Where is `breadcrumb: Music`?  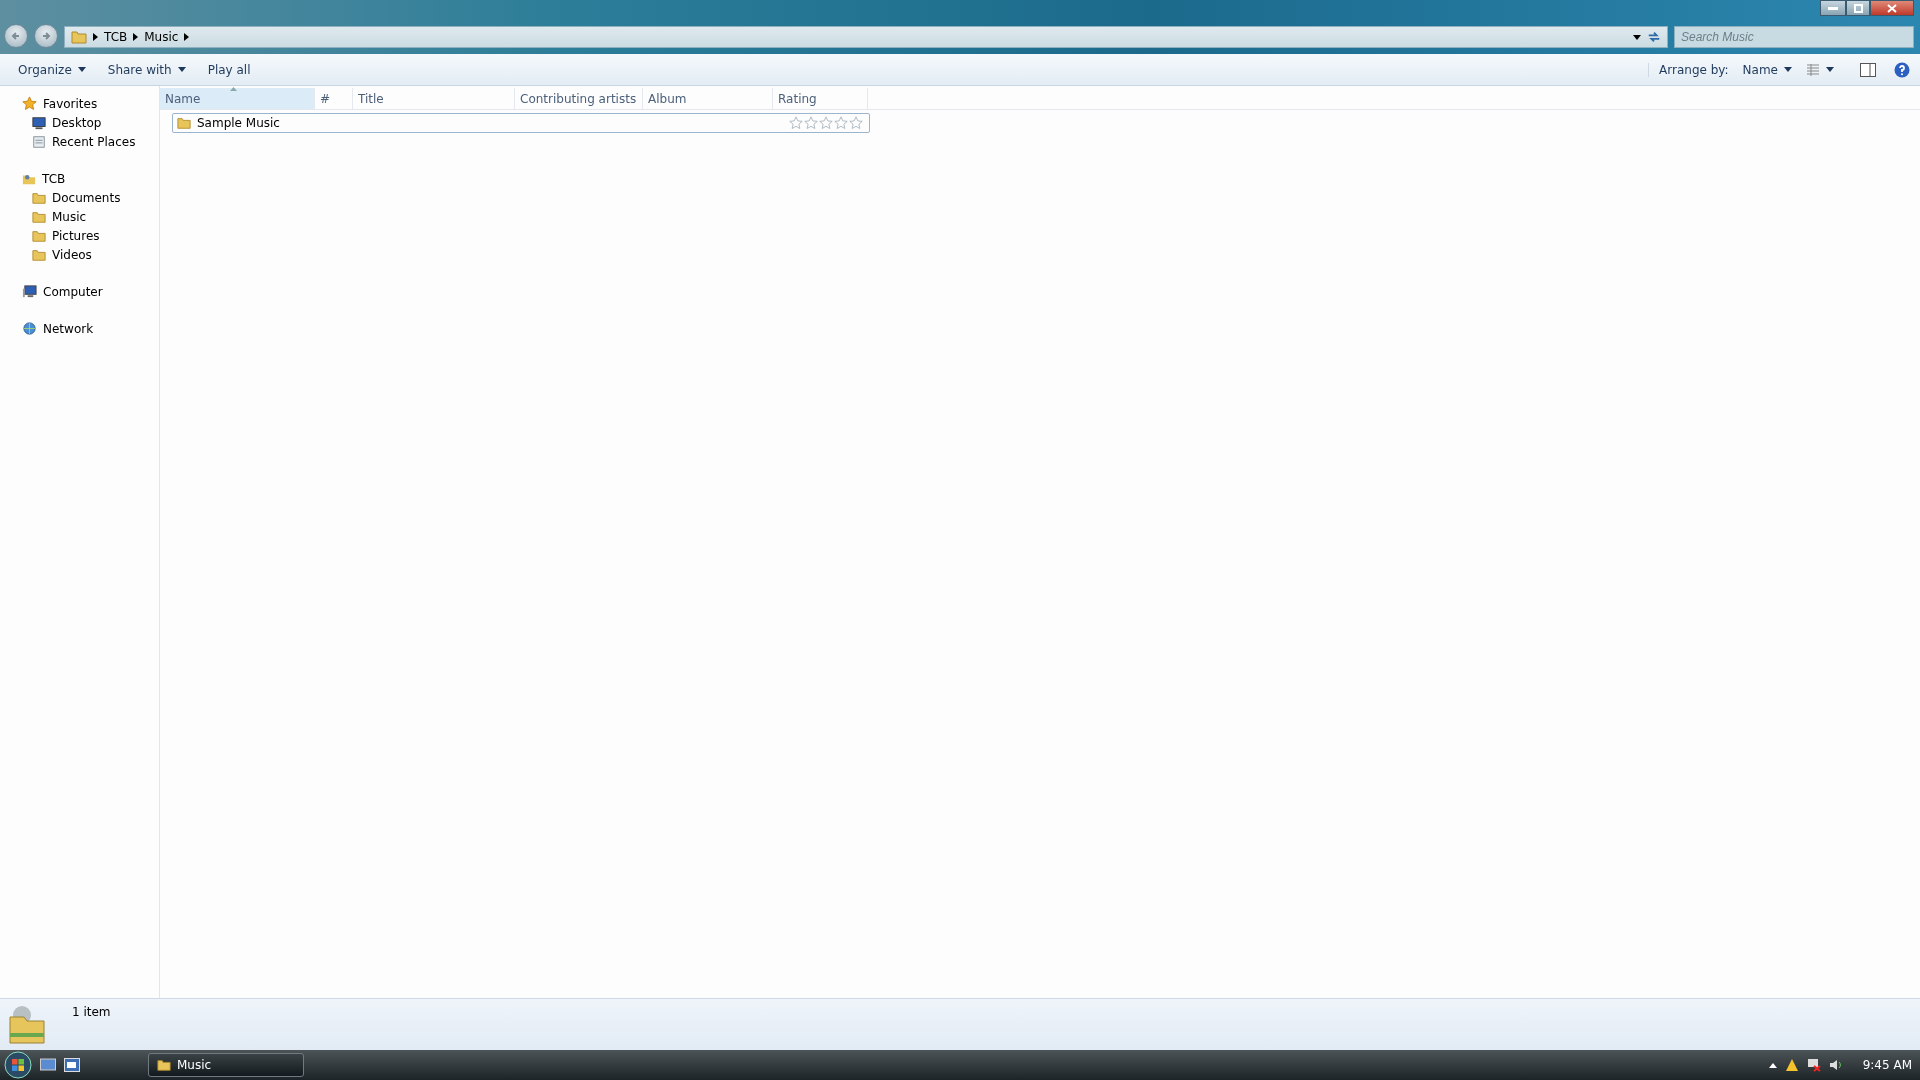
breadcrumb: Music is located at coordinates (161, 37).